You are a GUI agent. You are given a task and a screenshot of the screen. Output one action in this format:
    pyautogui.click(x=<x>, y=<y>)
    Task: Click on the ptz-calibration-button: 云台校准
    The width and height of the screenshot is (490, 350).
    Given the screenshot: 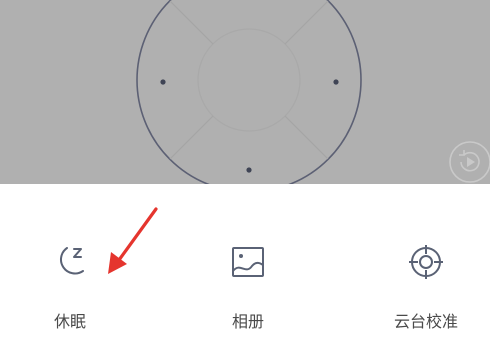 What is the action you would take?
    pyautogui.click(x=423, y=267)
    